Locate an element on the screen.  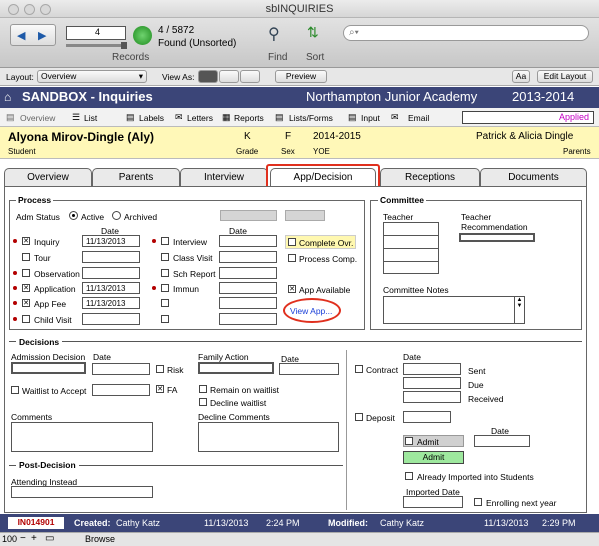
risk-checkbox is located at coordinates (160, 369).